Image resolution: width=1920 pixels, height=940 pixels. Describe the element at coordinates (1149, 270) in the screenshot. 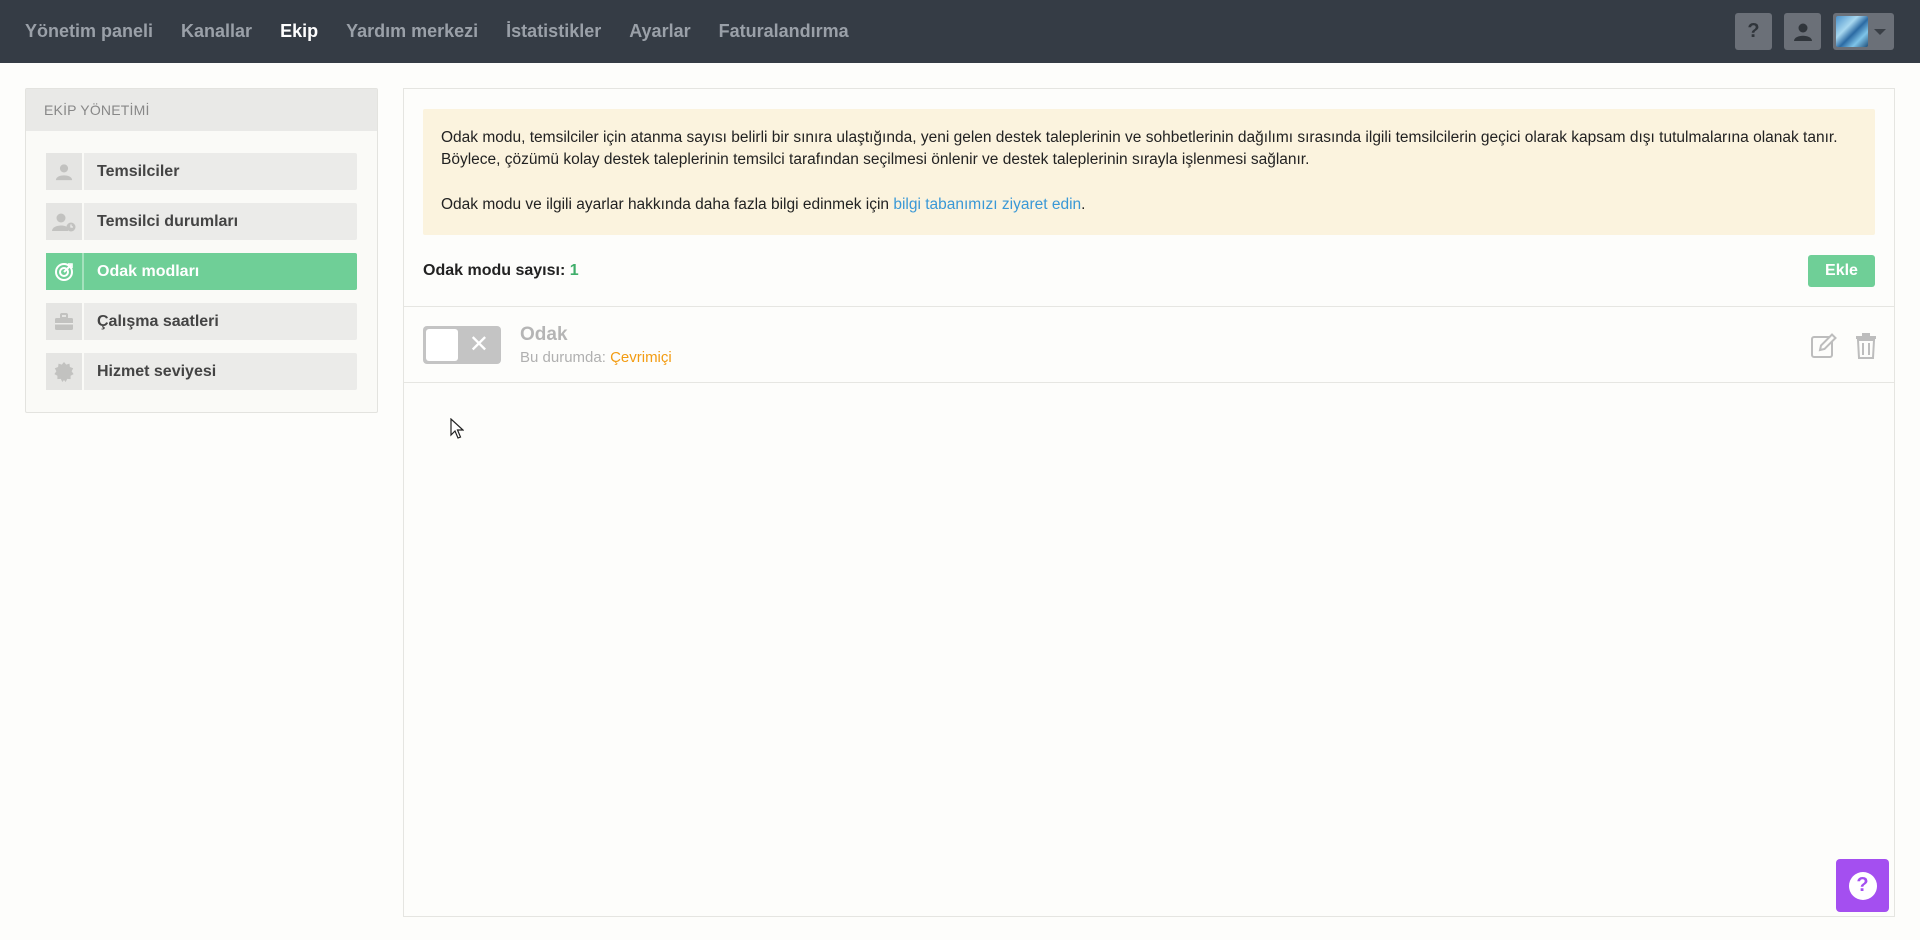

I see `count-row: Odak modu sayısı: 1 Ekle` at that location.